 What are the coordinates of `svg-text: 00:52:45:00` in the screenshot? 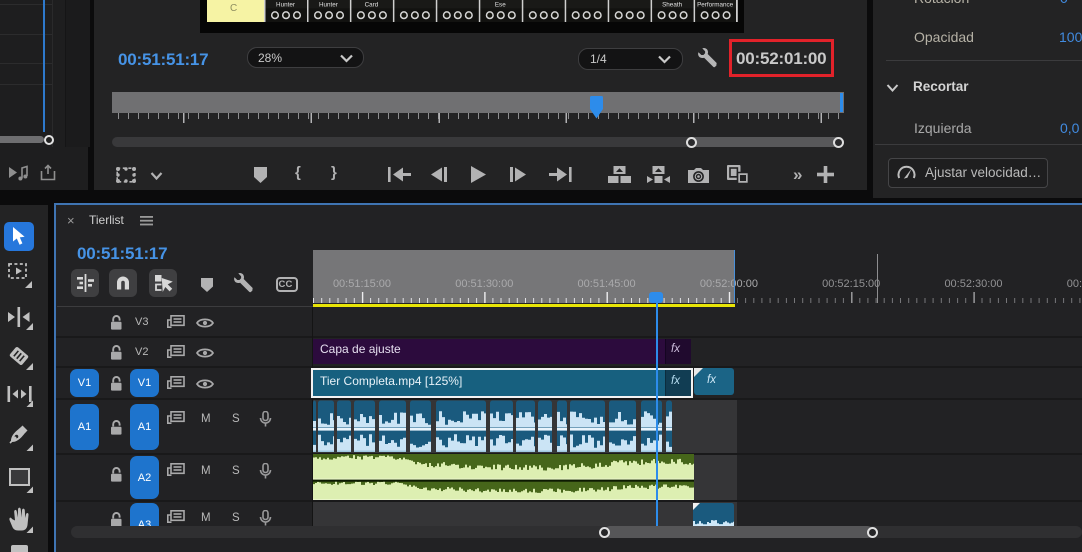 It's located at (1074, 284).